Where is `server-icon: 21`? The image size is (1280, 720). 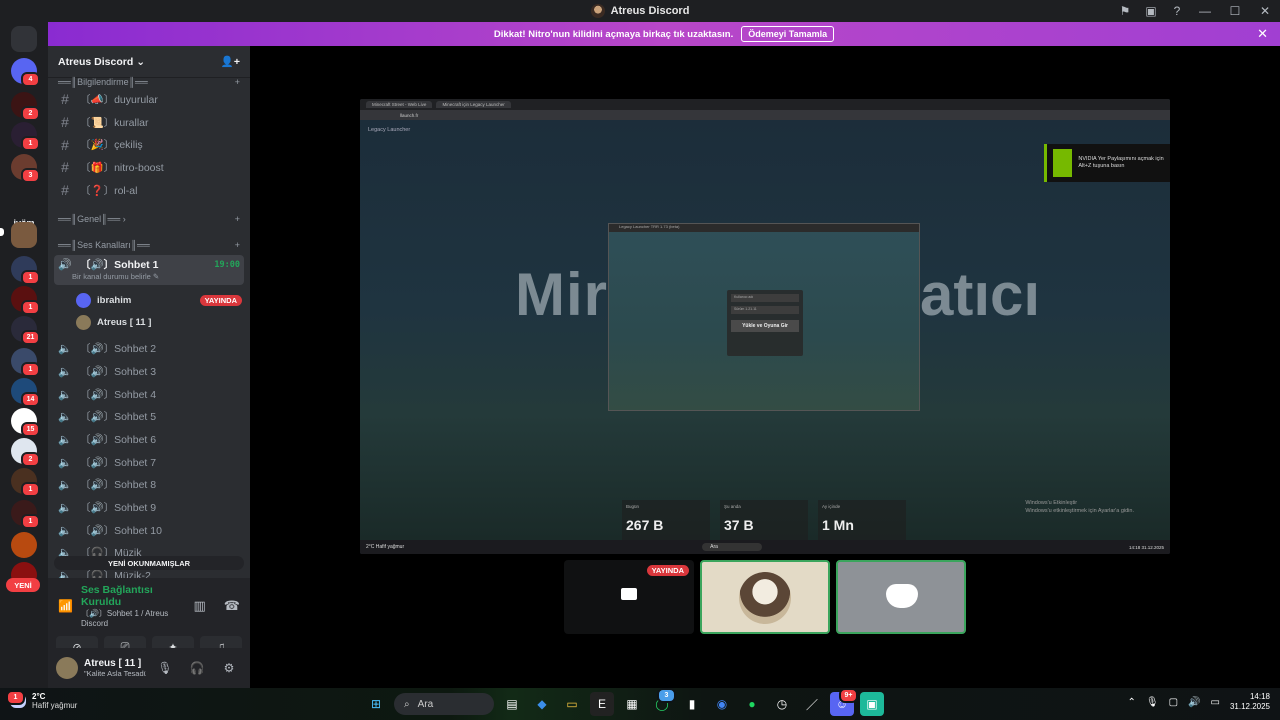
server-icon: 21 is located at coordinates (25, 330).